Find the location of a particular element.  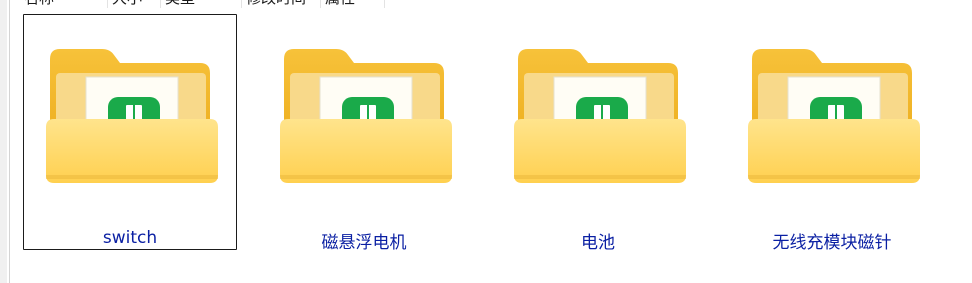

column-header-attributes: 属性 is located at coordinates (353, 4).